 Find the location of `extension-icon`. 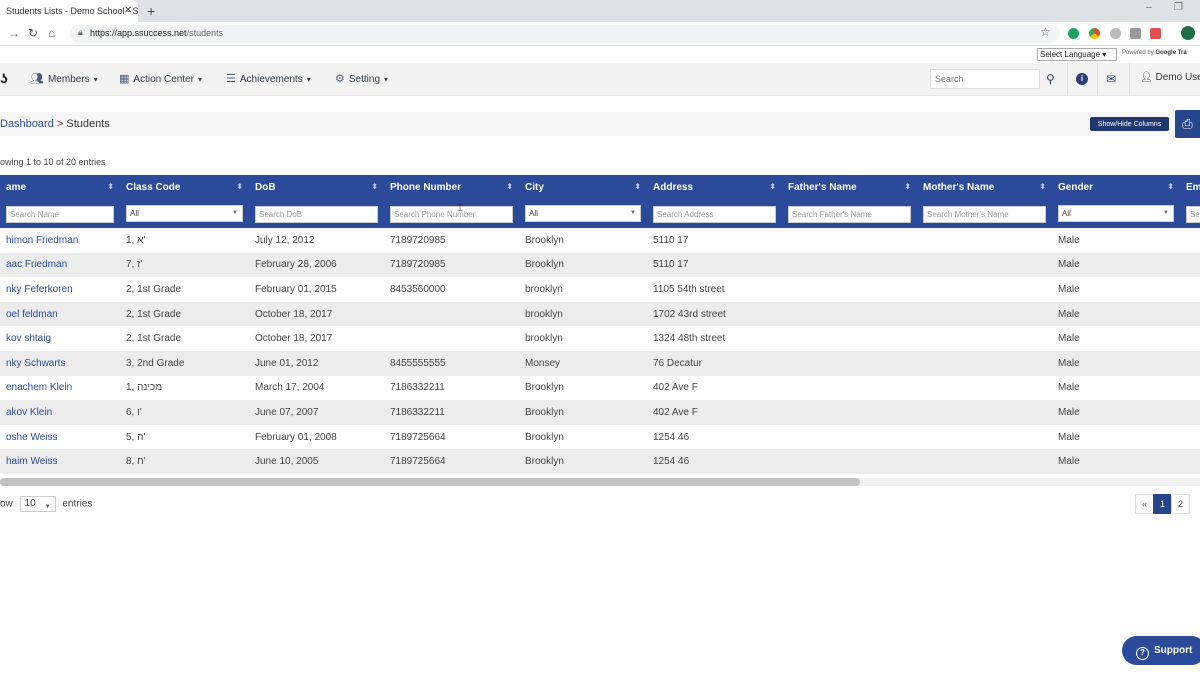

extension-icon is located at coordinates (1115, 33).